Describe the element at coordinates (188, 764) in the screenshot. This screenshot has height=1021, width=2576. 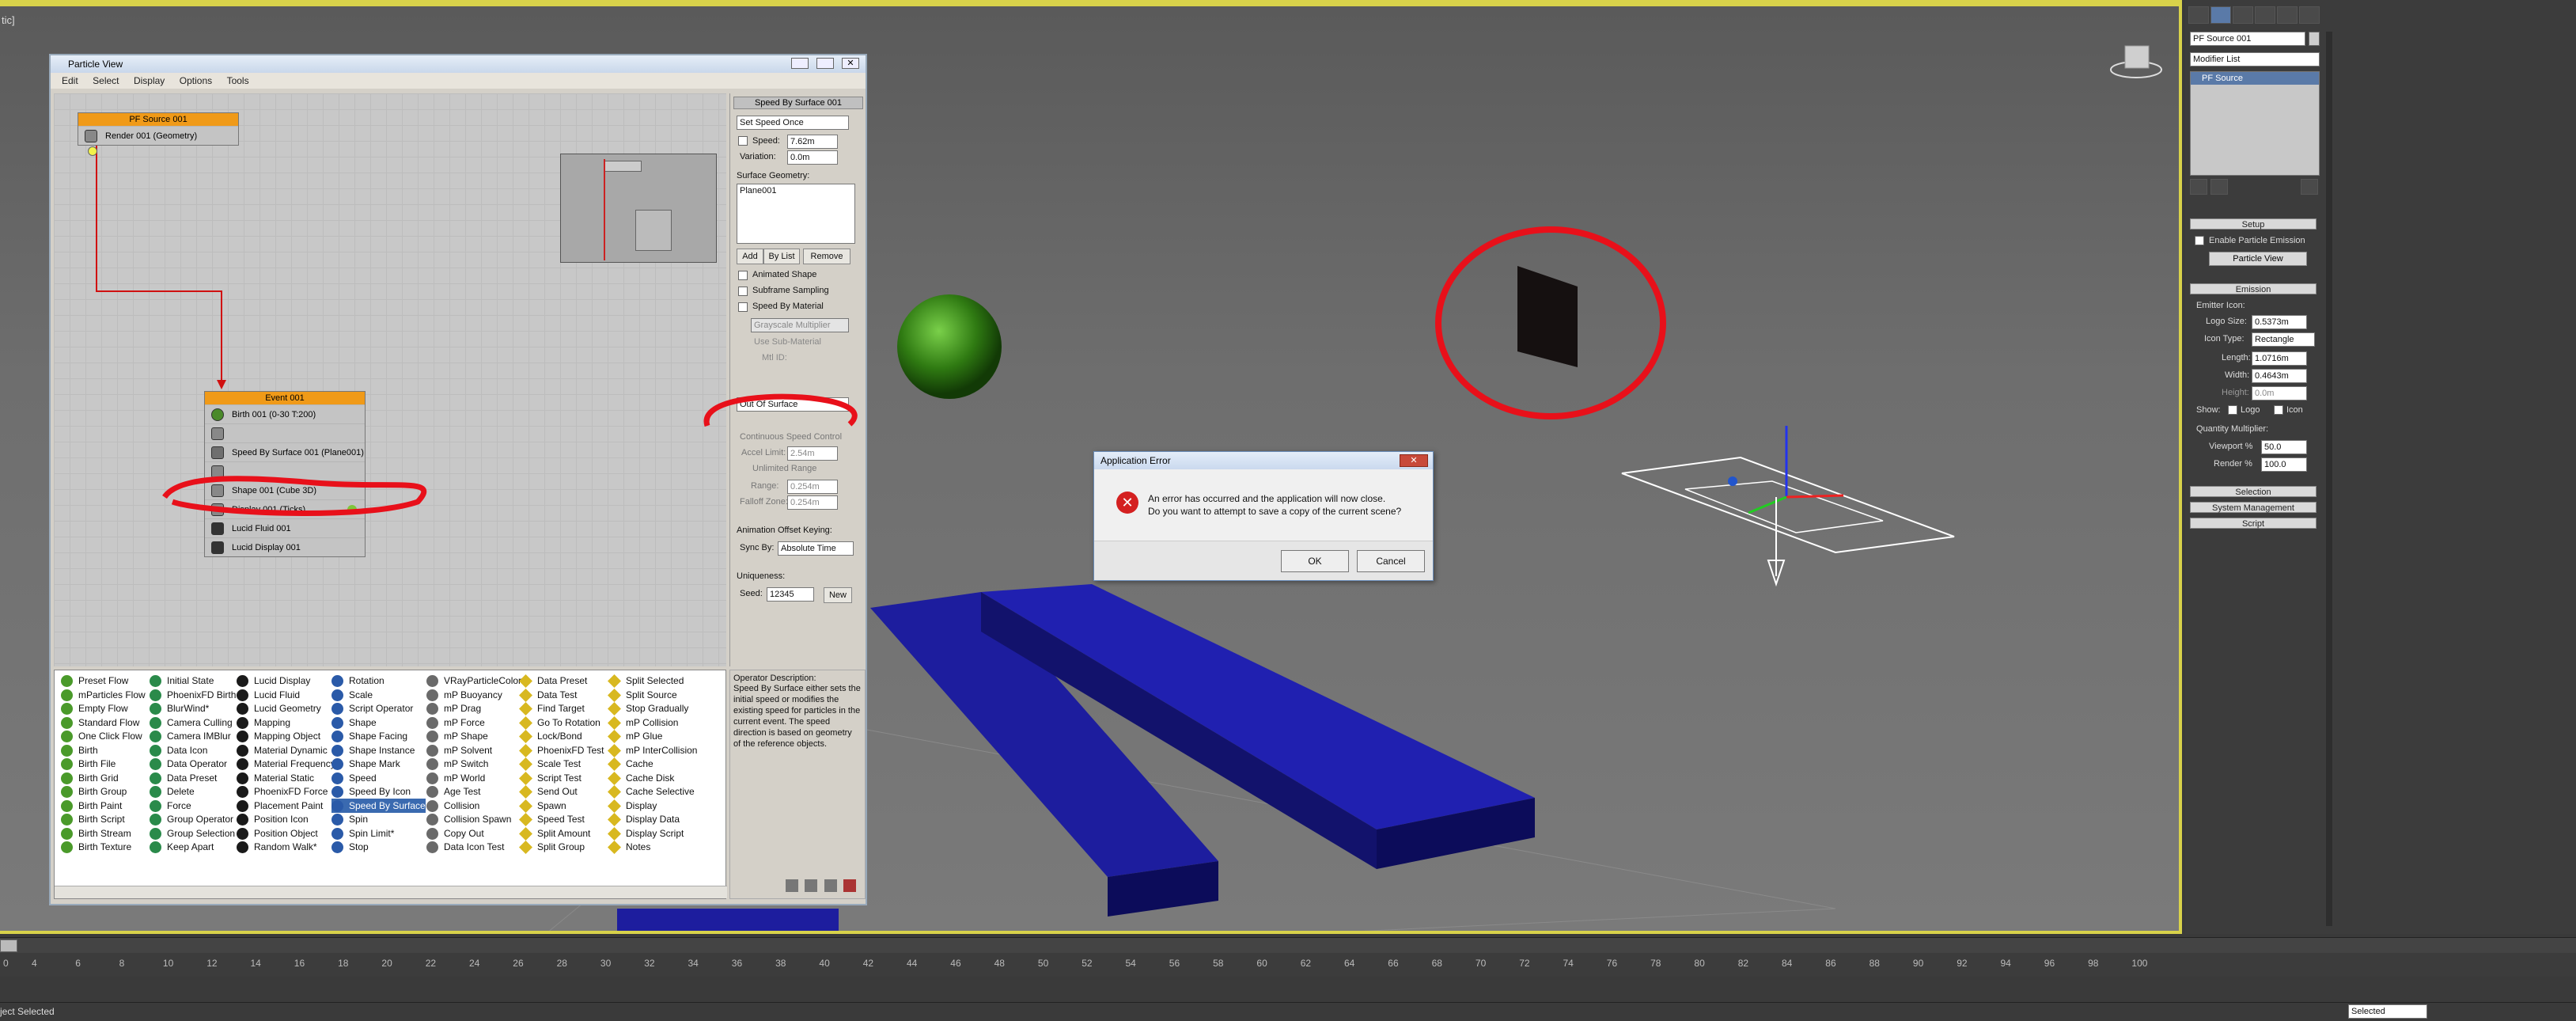
I see `depot-item: Data Operator` at that location.